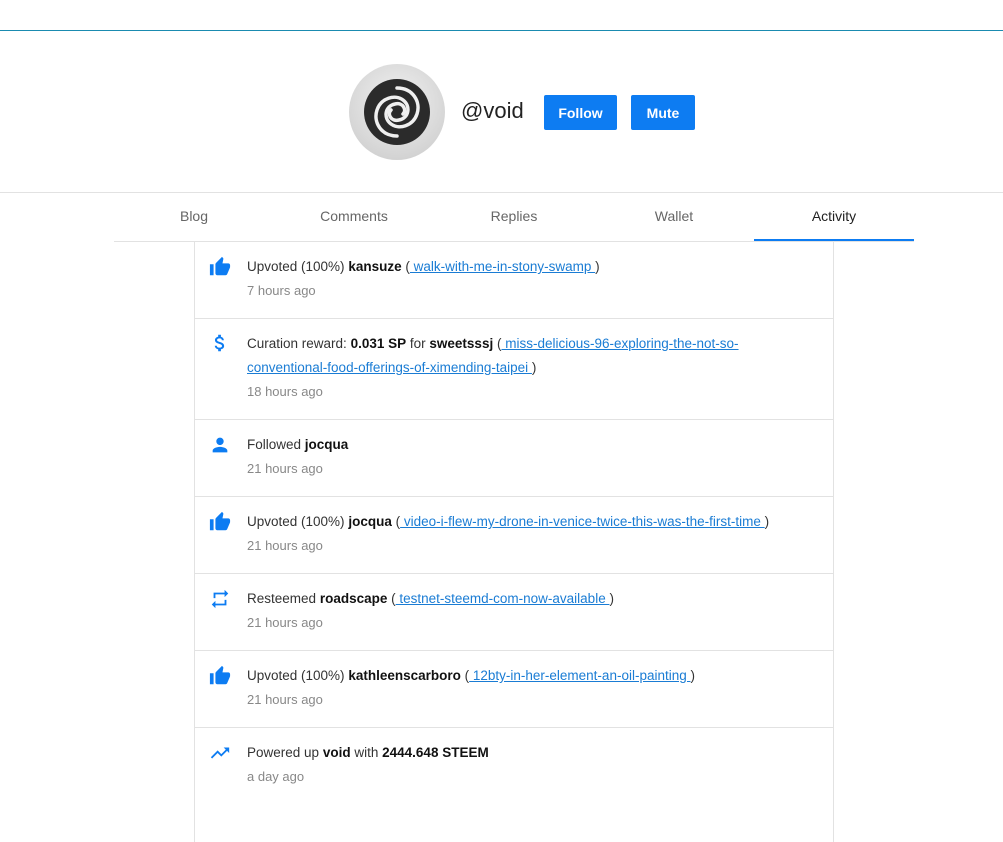  I want to click on activity-action: Powered up, so click(283, 752).